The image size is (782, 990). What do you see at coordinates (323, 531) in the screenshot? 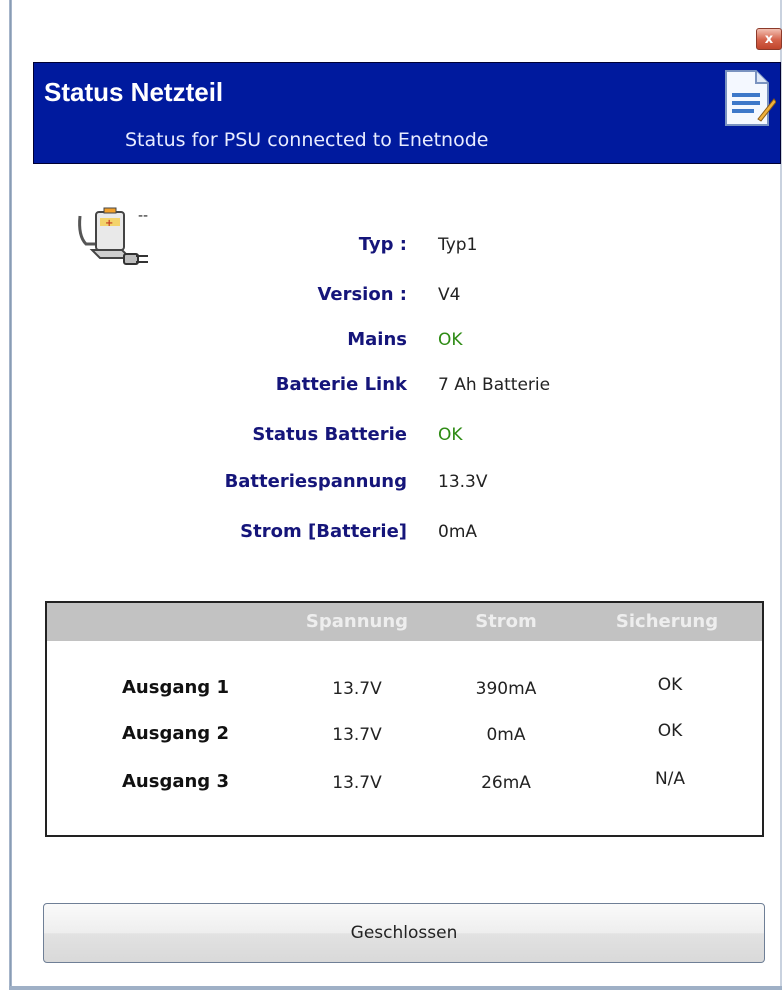
I see `label-strom-batterie: Strom [Batterie]` at bounding box center [323, 531].